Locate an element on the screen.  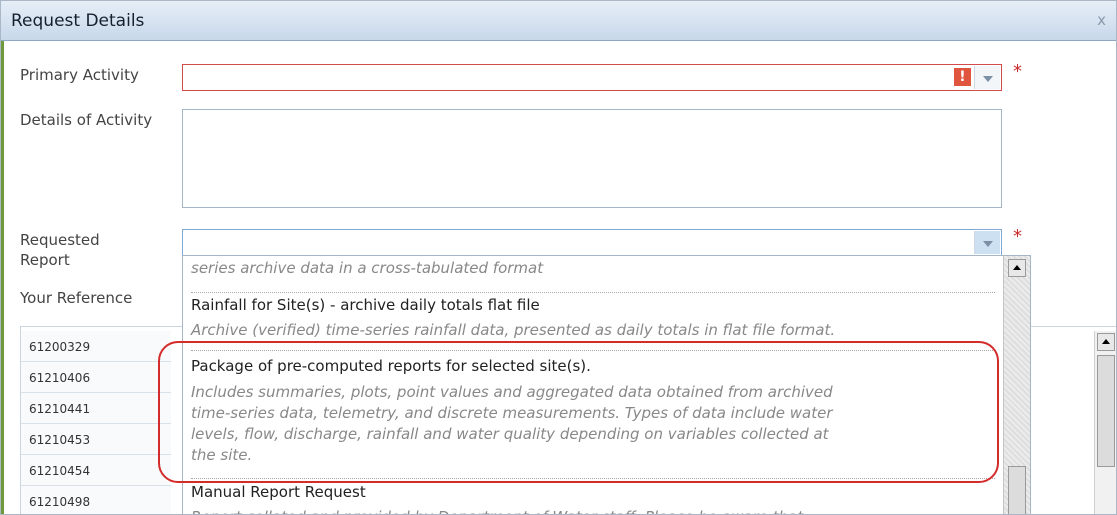
close-icon: x is located at coordinates (1101, 20).